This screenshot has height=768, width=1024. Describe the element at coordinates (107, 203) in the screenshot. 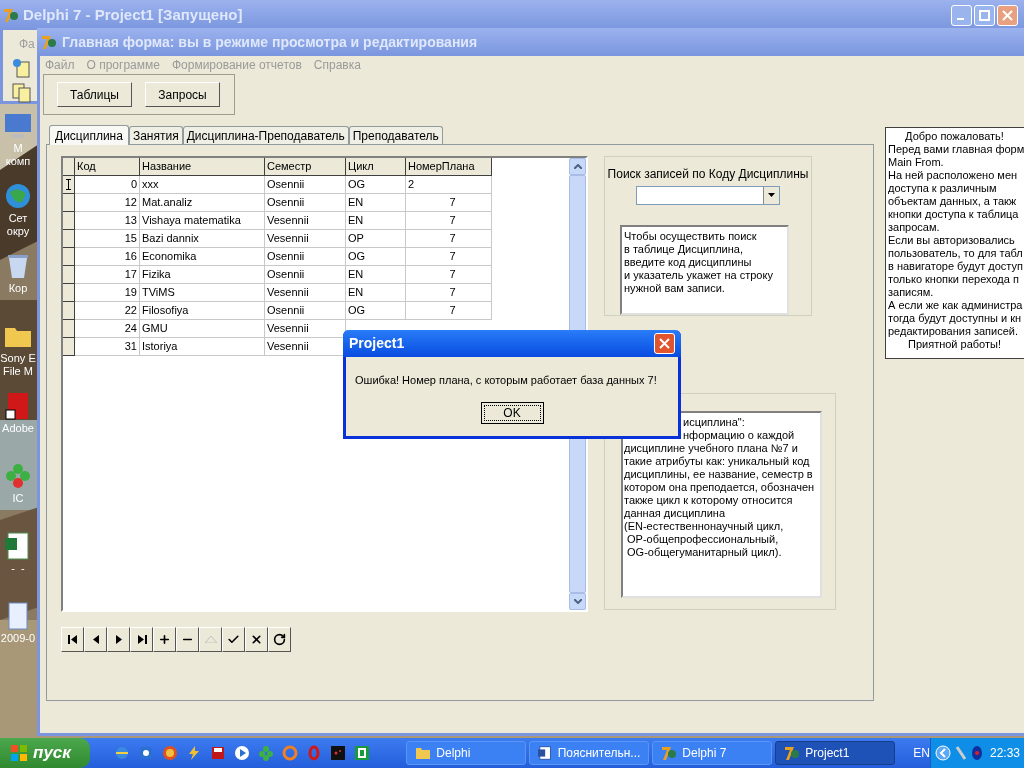

I see `table-cell: 12` at that location.